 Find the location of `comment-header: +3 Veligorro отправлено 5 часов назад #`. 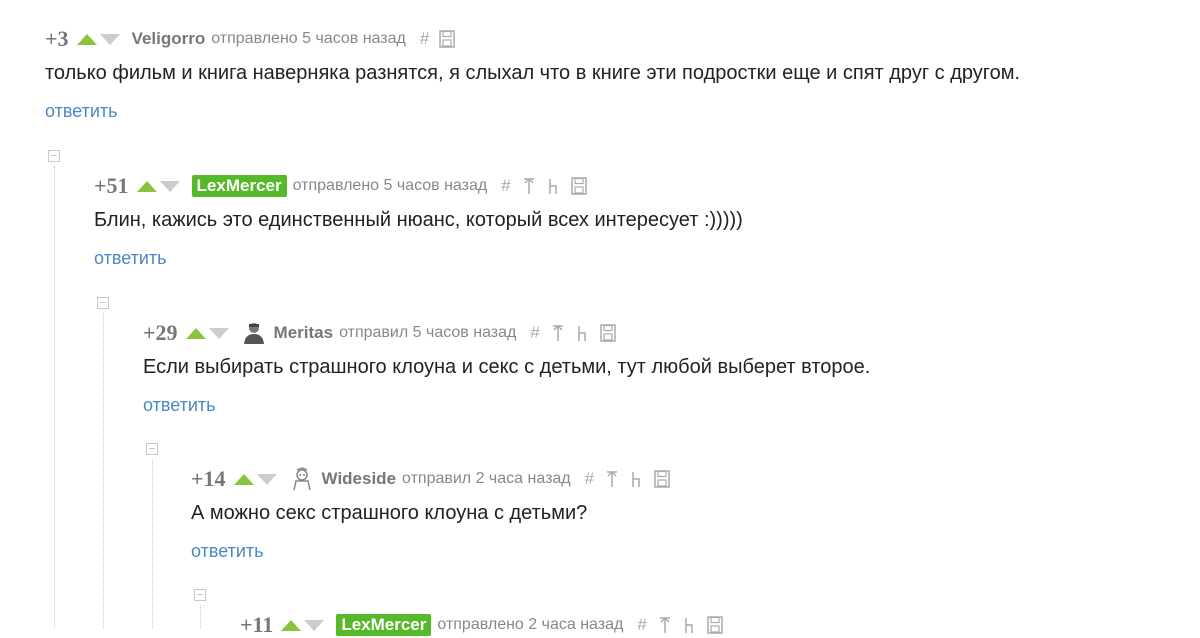

comment-header: +3 Veligorro отправлено 5 часов назад # is located at coordinates (254, 39).